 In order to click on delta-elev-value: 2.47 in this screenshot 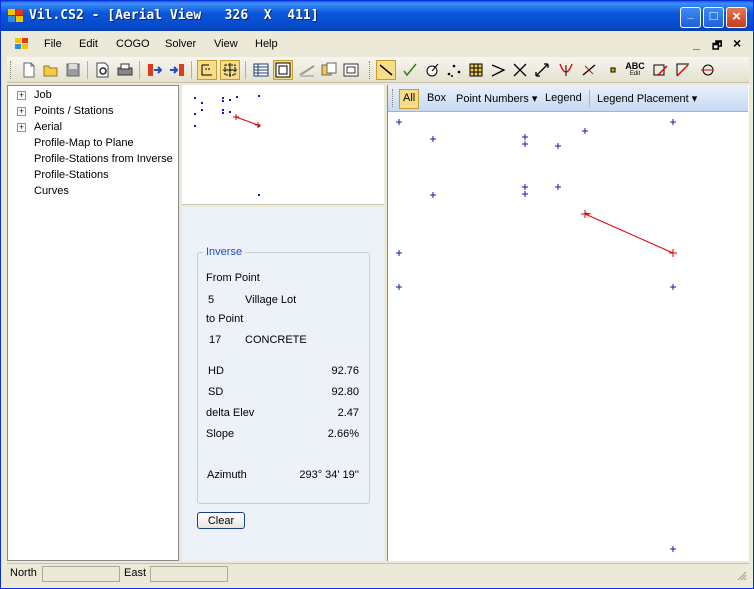, I will do `click(348, 413)`.